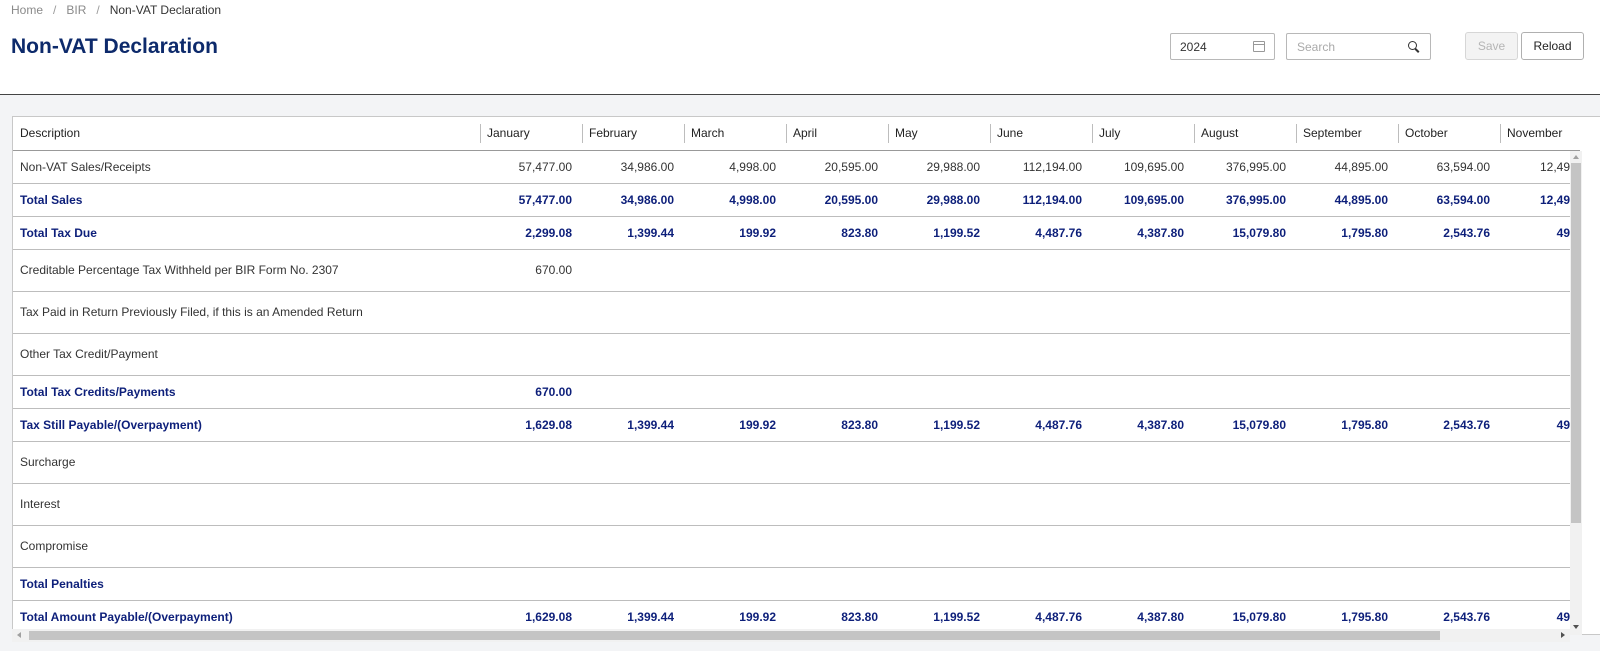  Describe the element at coordinates (1449, 167) in the screenshot. I see `table-cell: 63,594.00` at that location.